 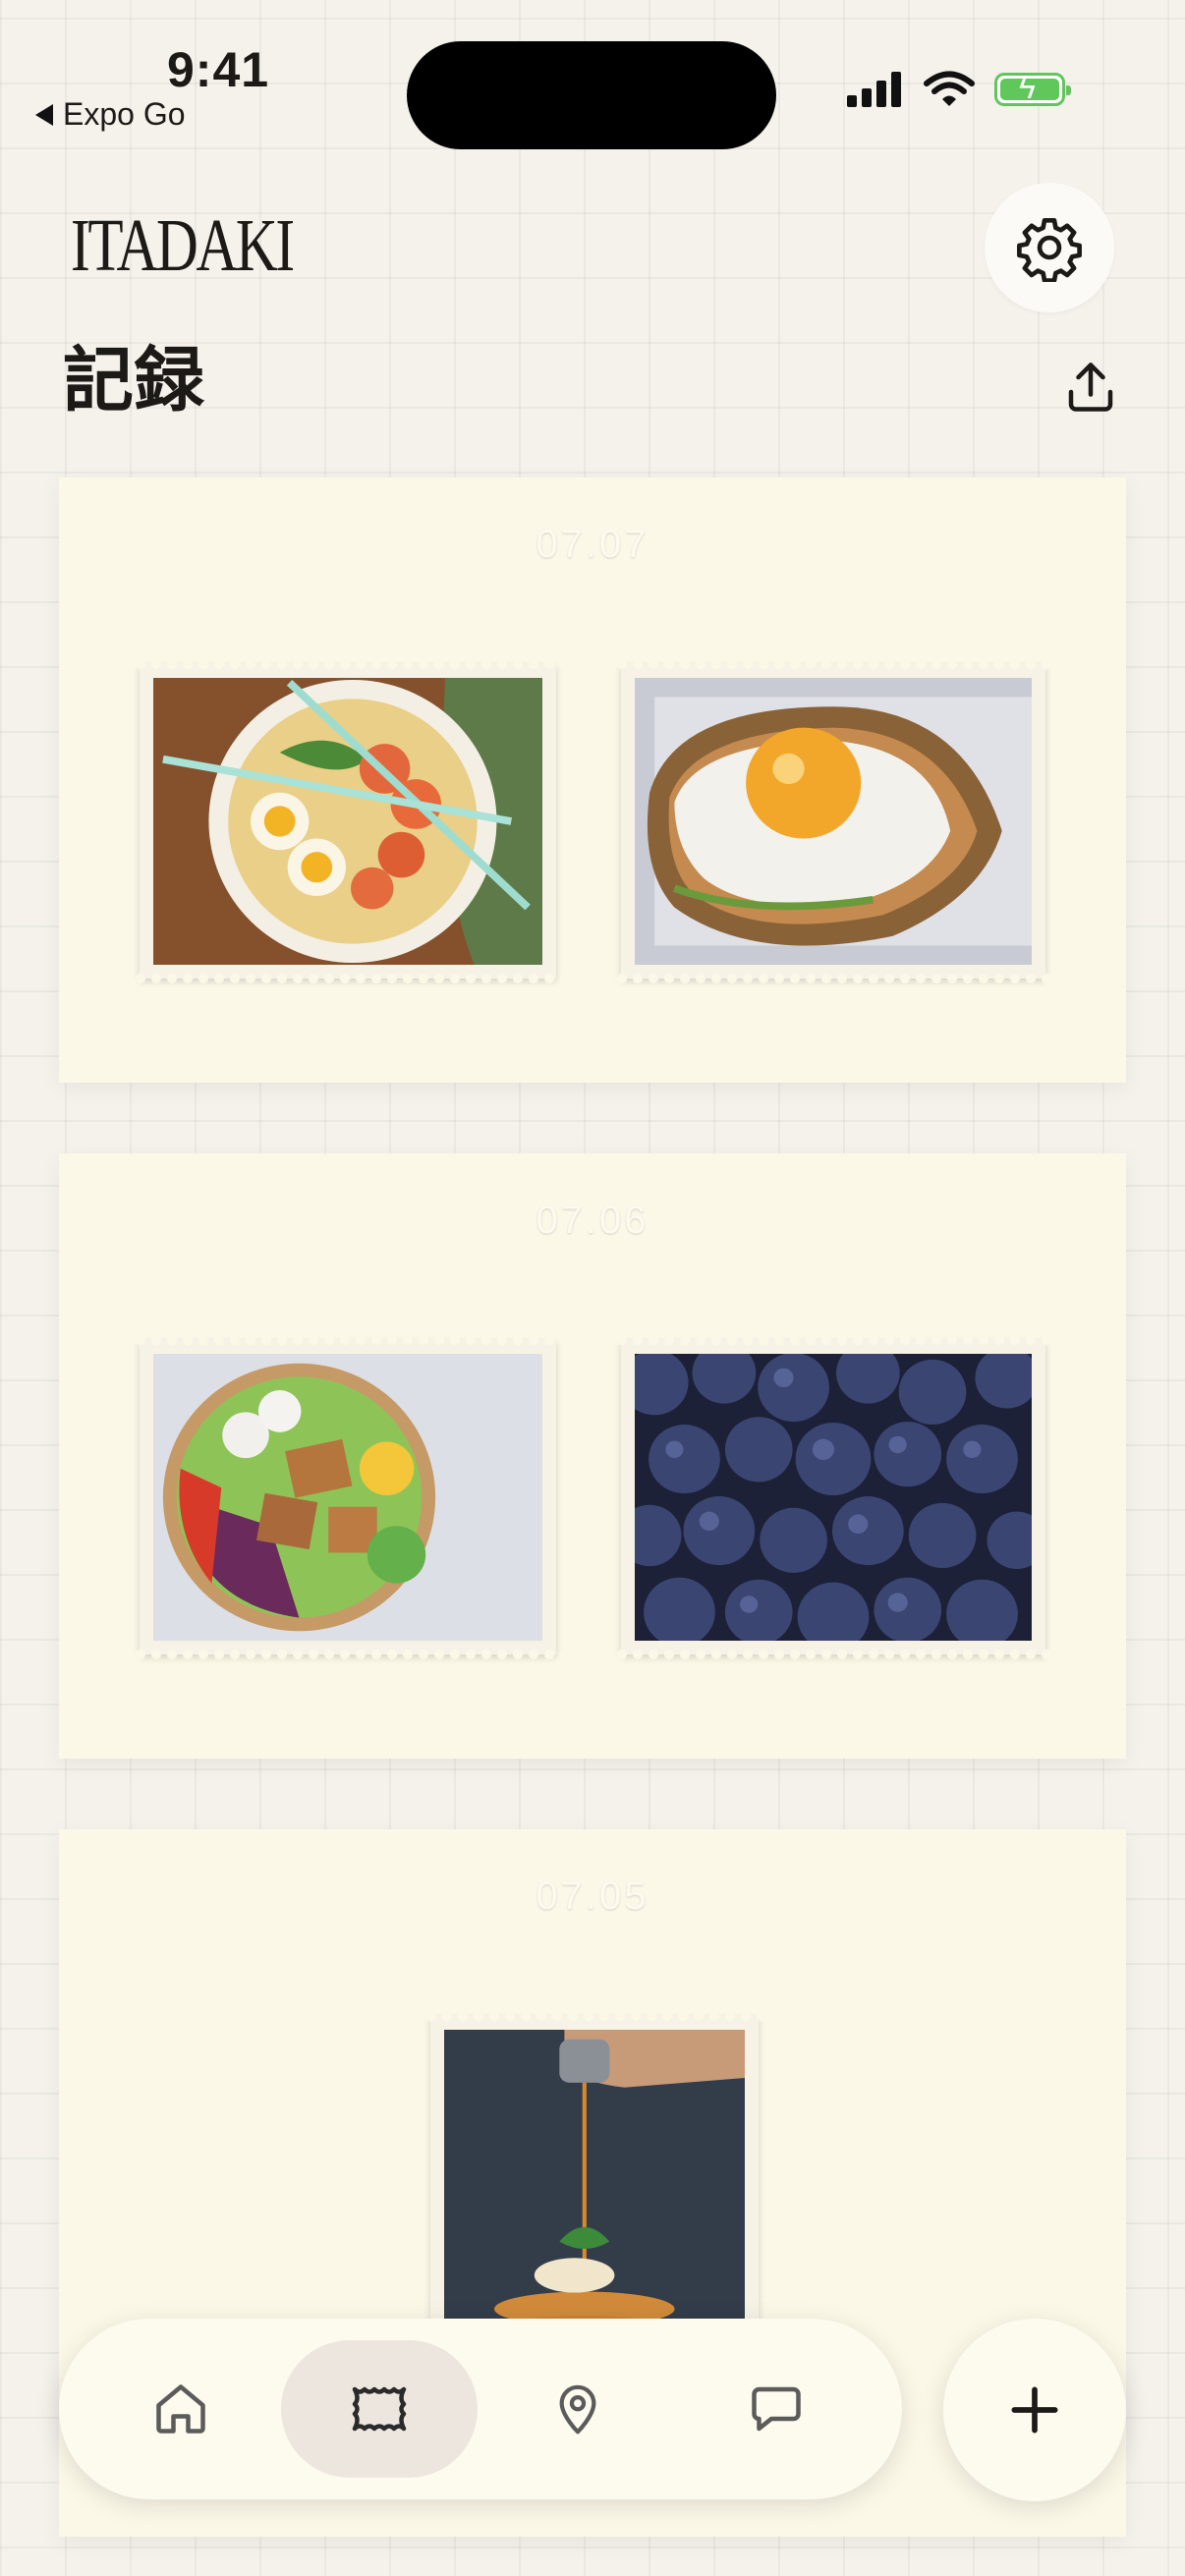 I want to click on day-date: 07.06, so click(x=592, y=1220).